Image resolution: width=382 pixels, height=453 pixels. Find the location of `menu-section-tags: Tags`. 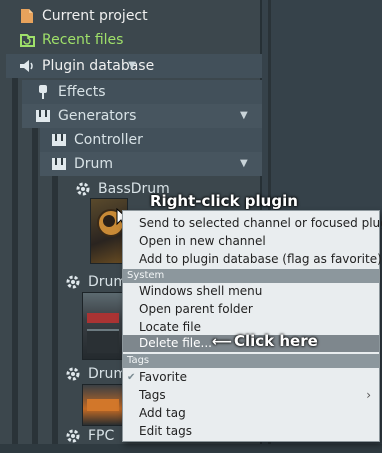

menu-section-tags: Tags is located at coordinates (251, 361).